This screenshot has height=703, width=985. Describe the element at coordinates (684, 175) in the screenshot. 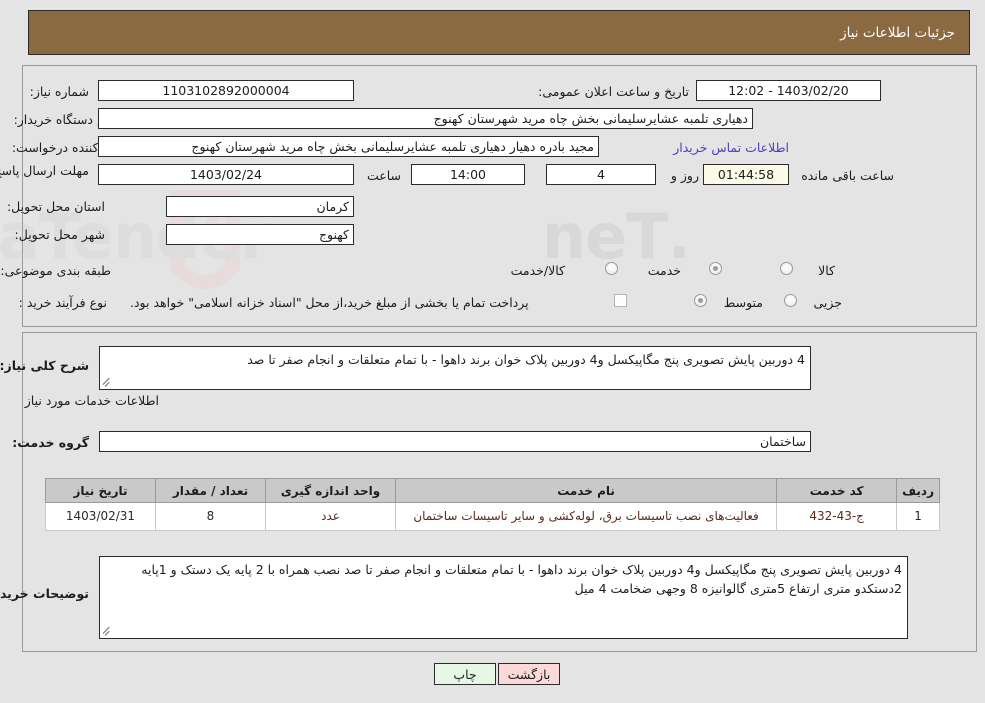

I see `days-unit-label: روز و` at that location.